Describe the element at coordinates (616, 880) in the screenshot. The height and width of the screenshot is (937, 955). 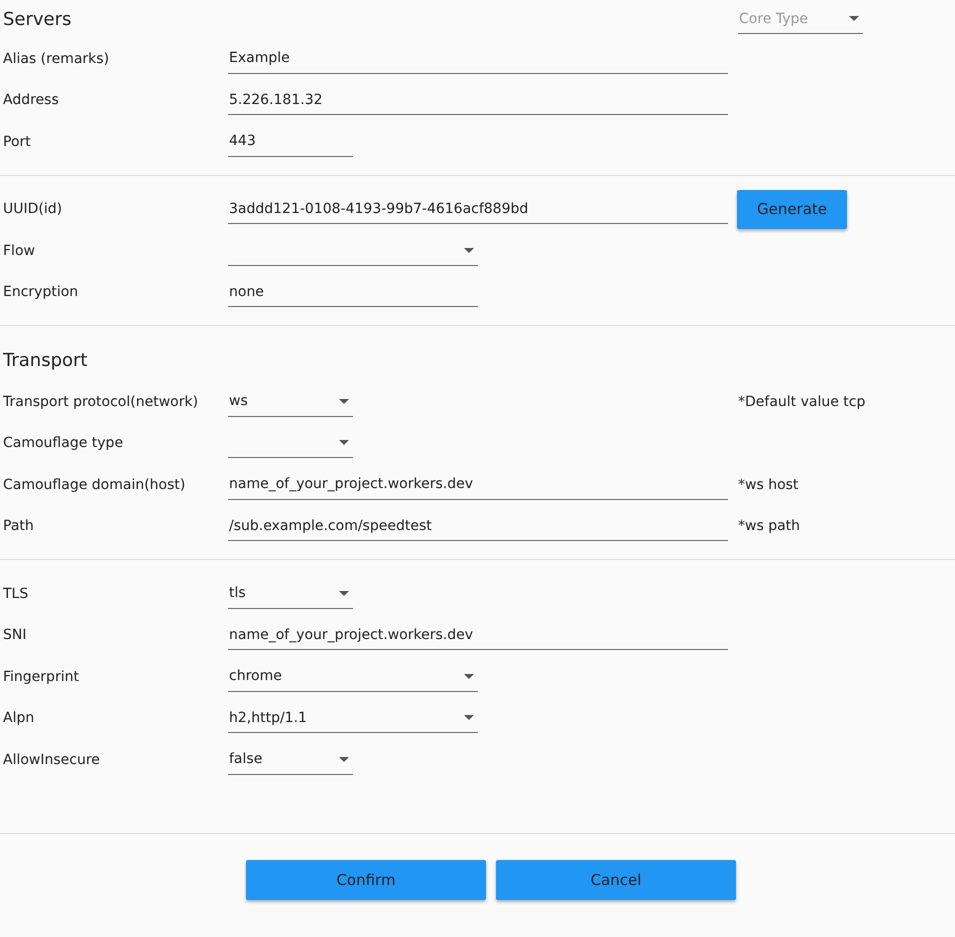
I see `dialog-button: Cancel` at that location.